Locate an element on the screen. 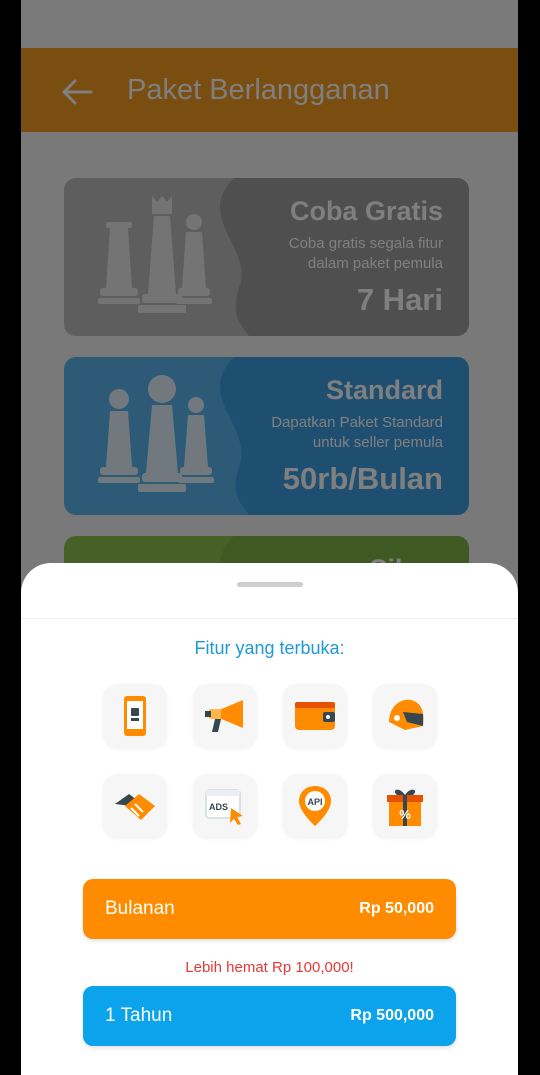  megaphone-icon is located at coordinates (224, 716).